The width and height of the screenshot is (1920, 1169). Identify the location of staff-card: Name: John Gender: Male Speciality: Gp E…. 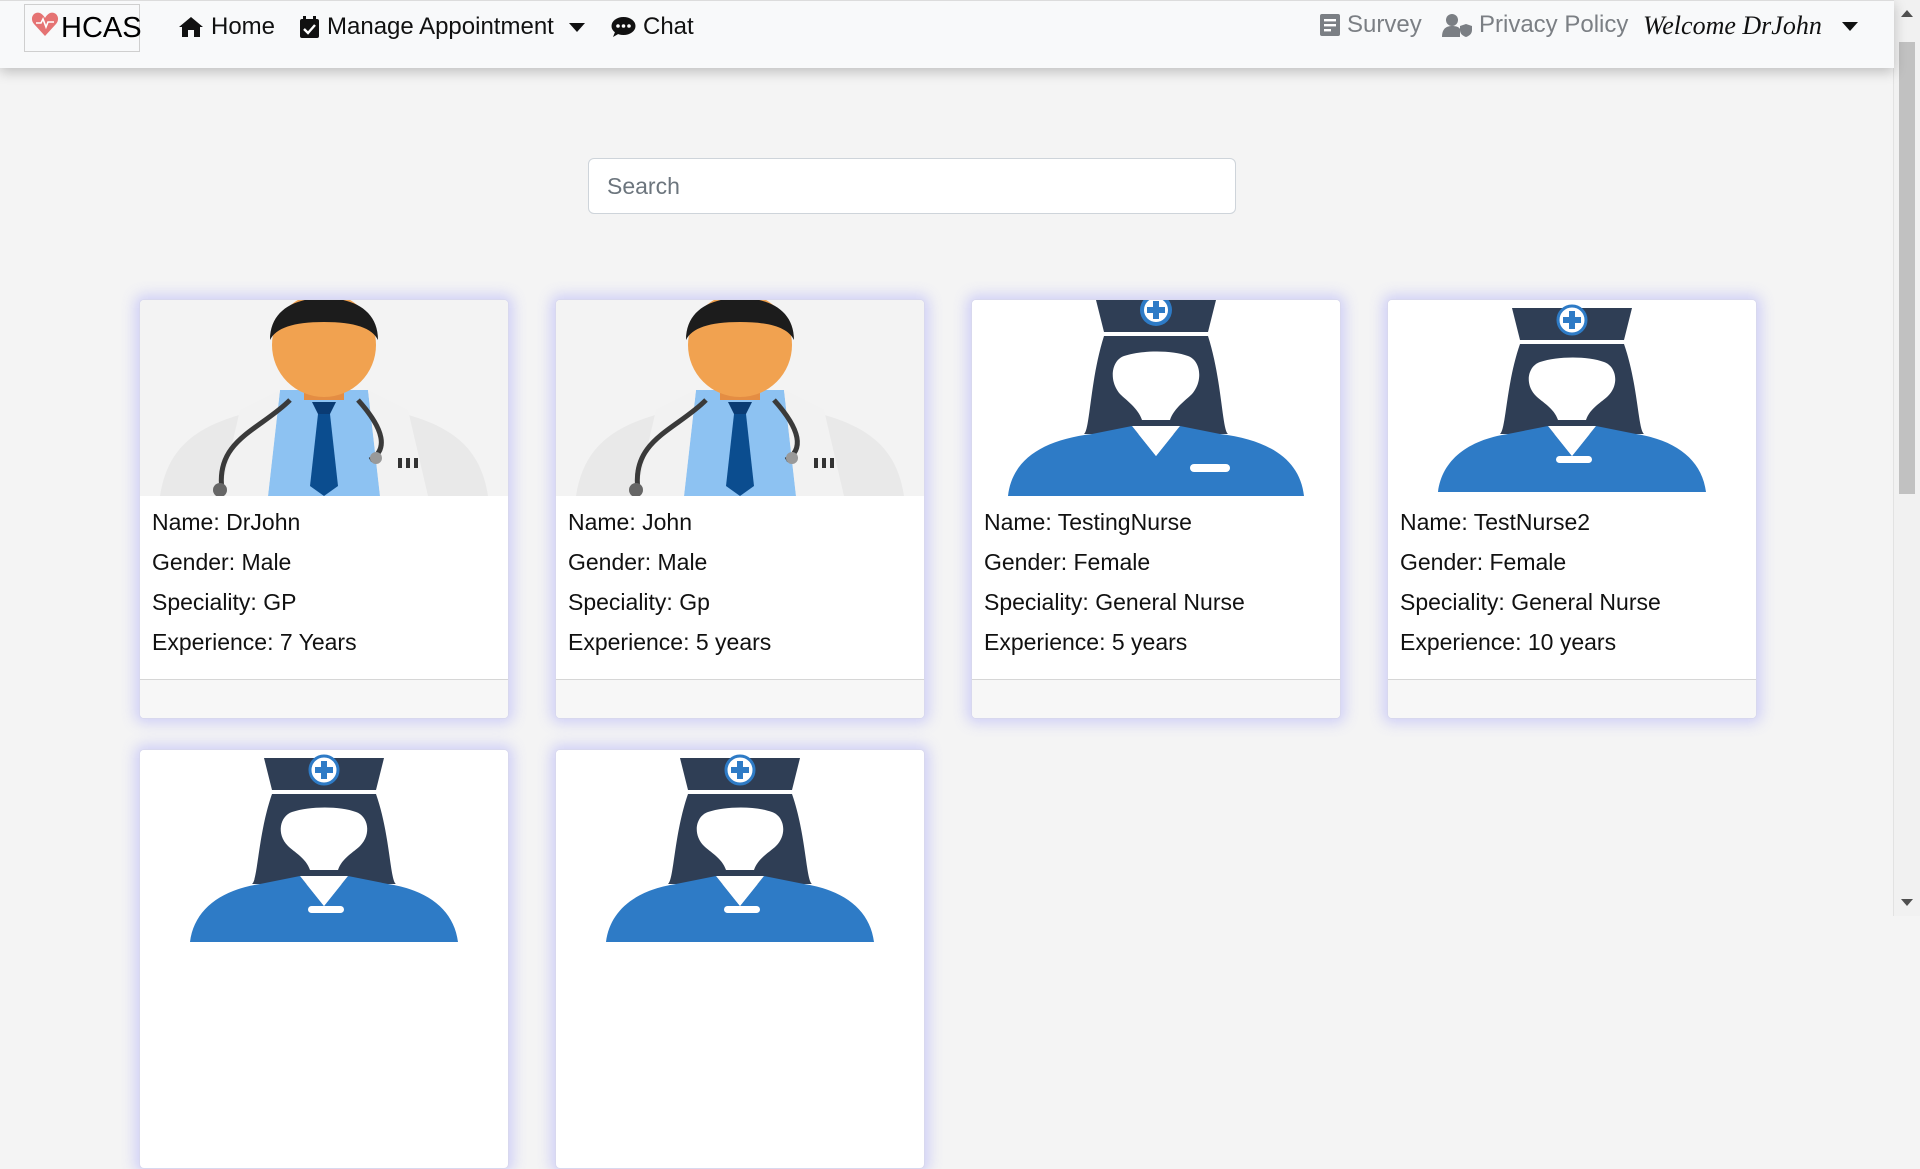
(740, 509).